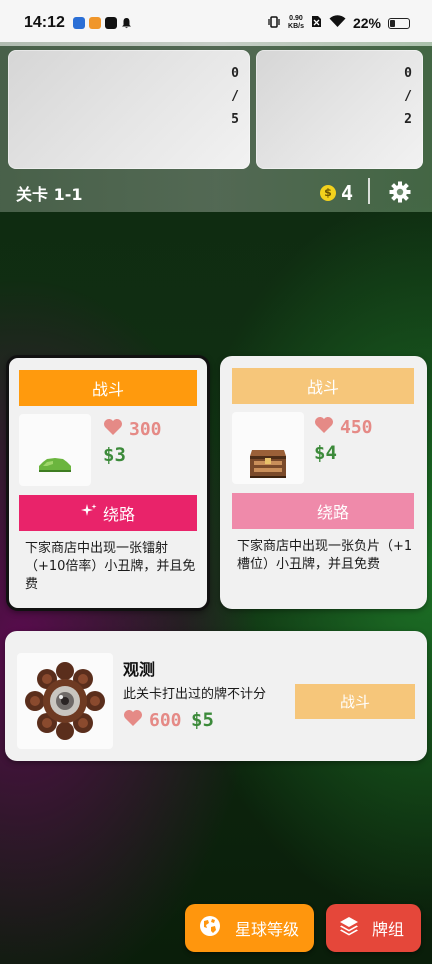 The height and width of the screenshot is (964, 432). What do you see at coordinates (202, 720) in the screenshot?
I see `reward-price: $5` at bounding box center [202, 720].